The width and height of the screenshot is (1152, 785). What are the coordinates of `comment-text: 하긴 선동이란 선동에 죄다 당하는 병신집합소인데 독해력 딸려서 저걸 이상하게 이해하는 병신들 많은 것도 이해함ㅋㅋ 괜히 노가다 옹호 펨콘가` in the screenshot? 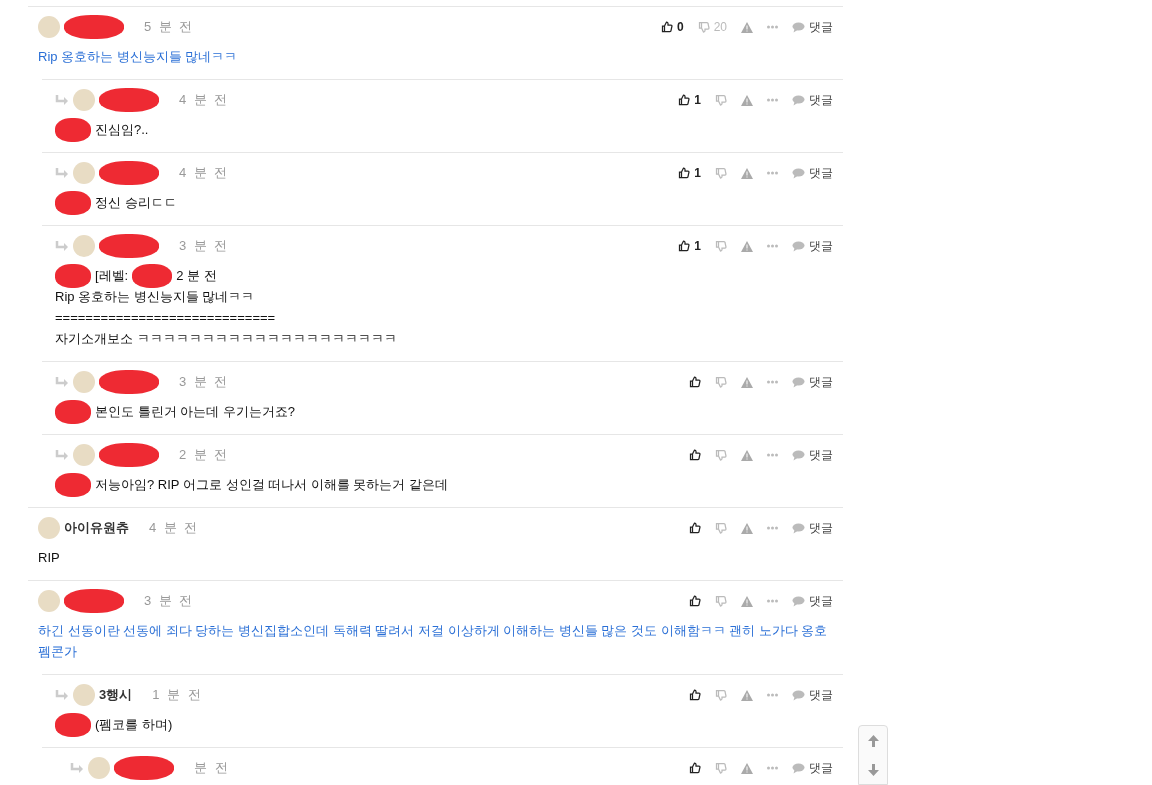 It's located at (433, 641).